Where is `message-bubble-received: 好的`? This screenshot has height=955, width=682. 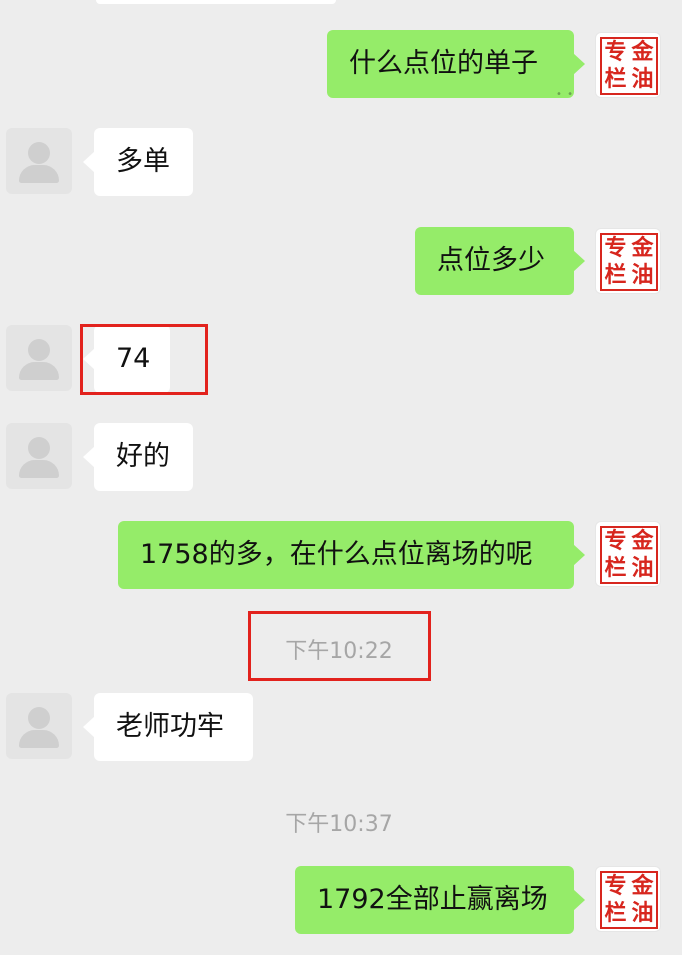 message-bubble-received: 好的 is located at coordinates (138, 457).